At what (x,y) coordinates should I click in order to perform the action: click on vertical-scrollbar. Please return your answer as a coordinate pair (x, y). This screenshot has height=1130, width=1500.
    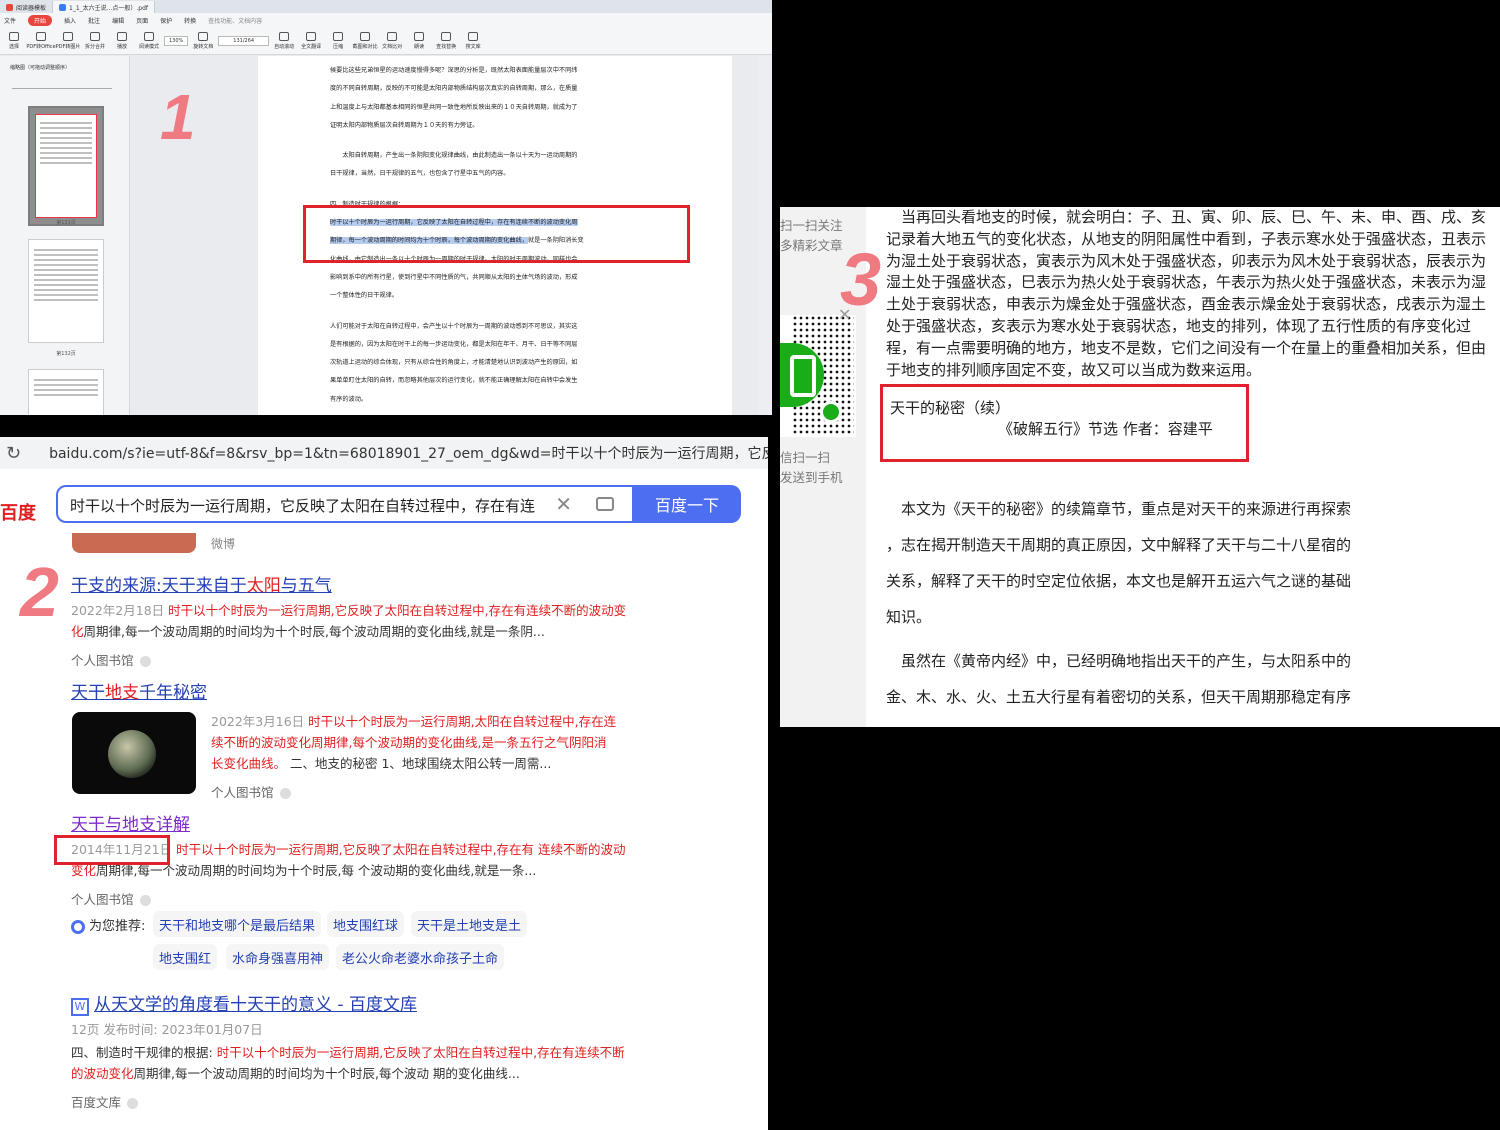
    Looking at the image, I should click on (765, 235).